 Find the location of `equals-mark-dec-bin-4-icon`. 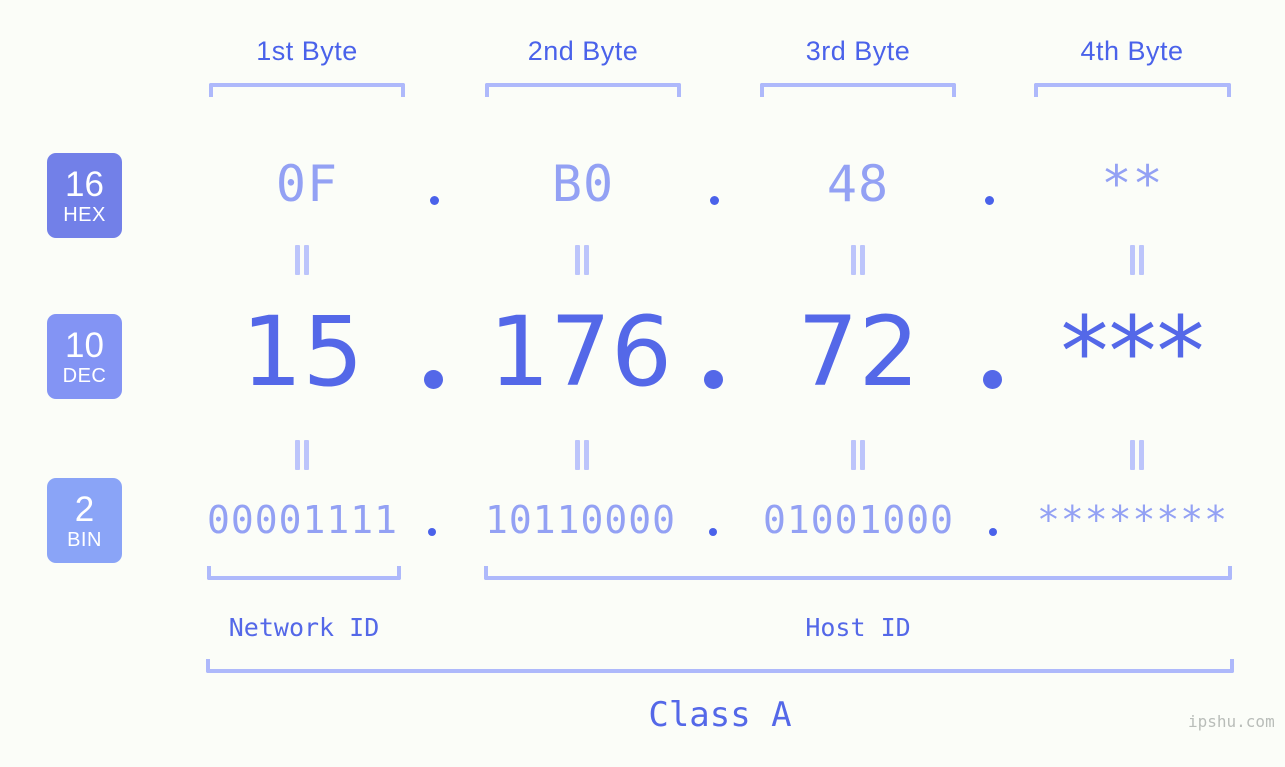

equals-mark-dec-bin-4-icon is located at coordinates (1137, 455).